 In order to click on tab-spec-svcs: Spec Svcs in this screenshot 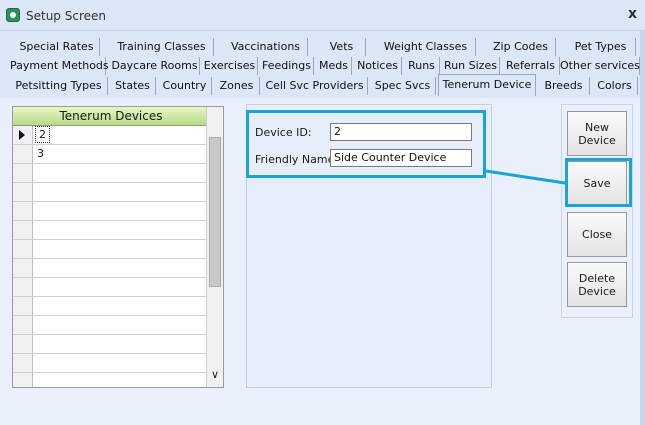, I will do `click(403, 86)`.